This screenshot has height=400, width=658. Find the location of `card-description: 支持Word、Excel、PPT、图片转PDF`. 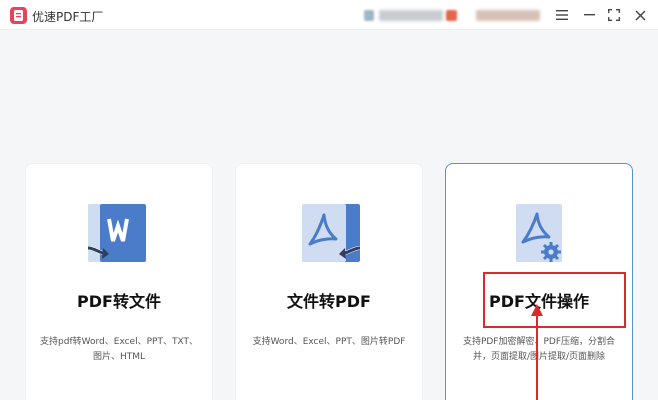

card-description: 支持Word、Excel、PPT、图片转PDF is located at coordinates (329, 342).